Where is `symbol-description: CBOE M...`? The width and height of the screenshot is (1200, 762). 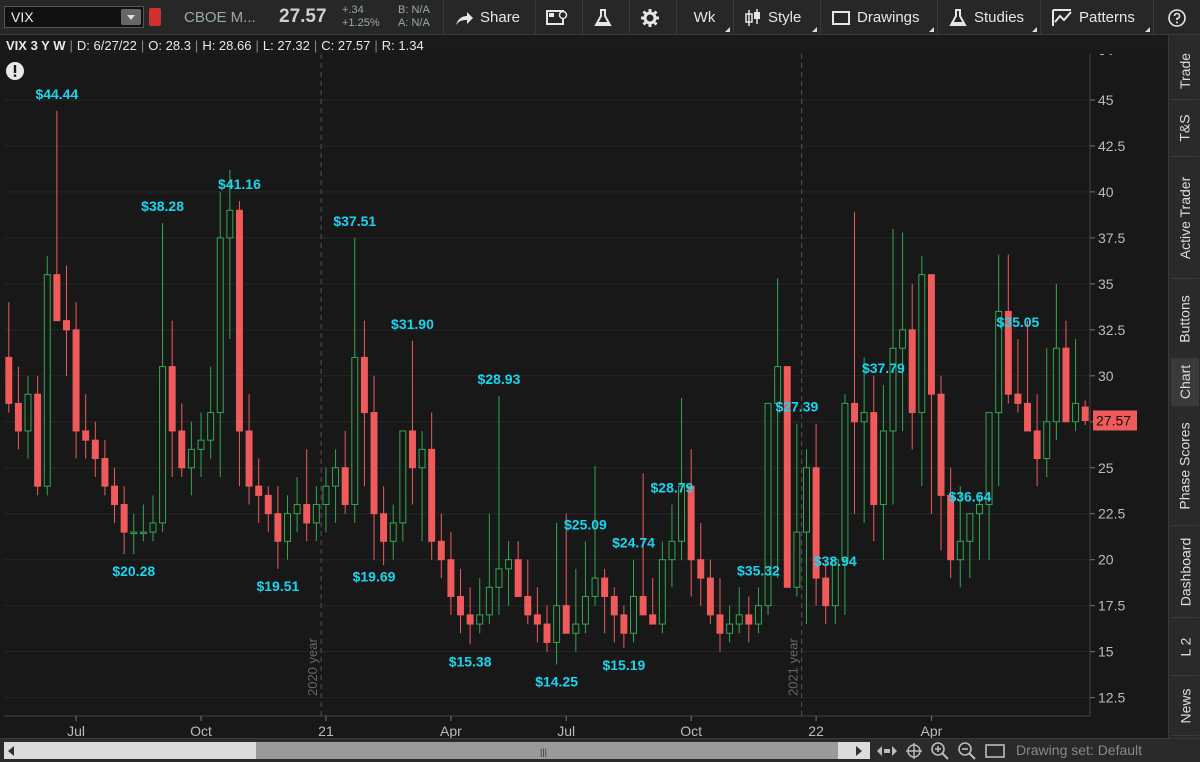
symbol-description: CBOE M... is located at coordinates (220, 17).